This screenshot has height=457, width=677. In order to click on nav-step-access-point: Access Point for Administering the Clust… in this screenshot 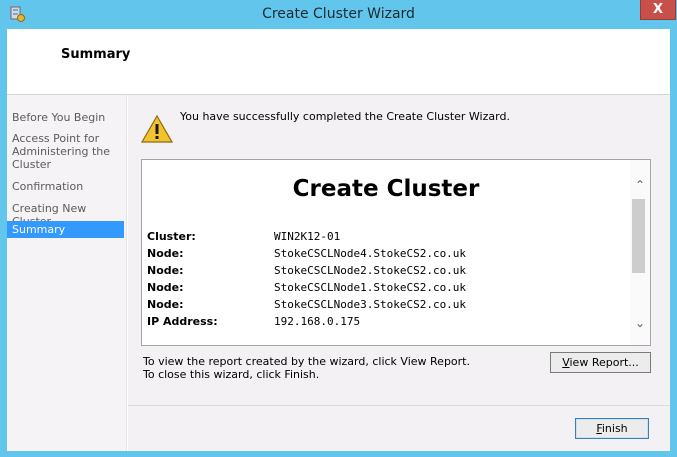, I will do `click(65, 151)`.